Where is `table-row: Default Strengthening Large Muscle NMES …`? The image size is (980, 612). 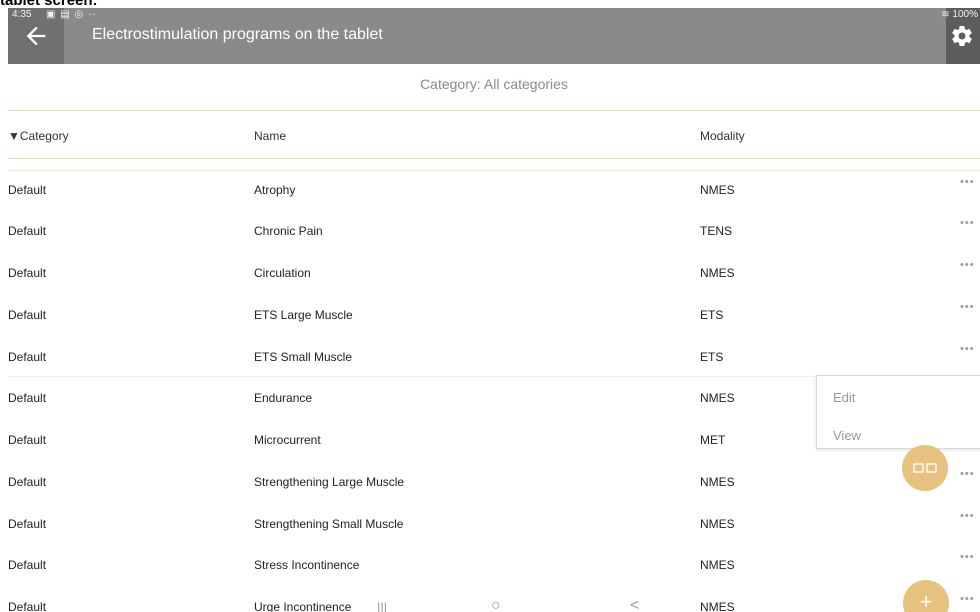
table-row: Default Strengthening Large Muscle NMES … is located at coordinates (494, 482).